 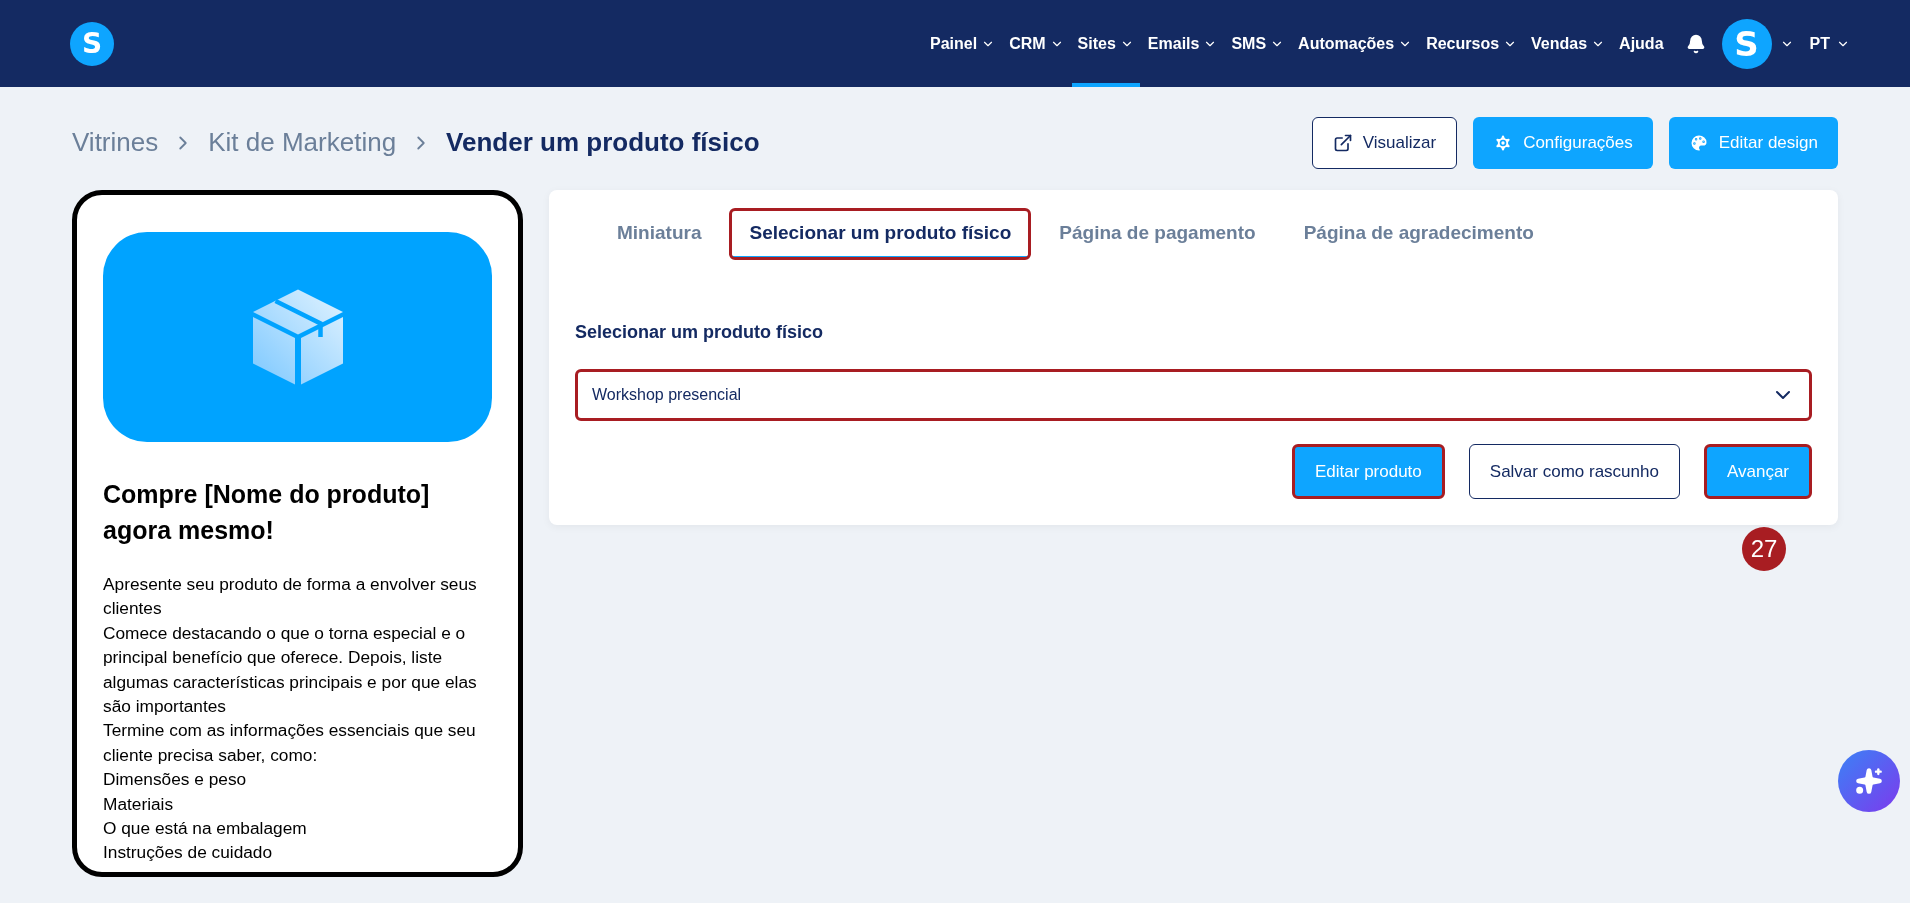 What do you see at coordinates (1574, 471) in the screenshot?
I see `action-button: Salvar como rascunho` at bounding box center [1574, 471].